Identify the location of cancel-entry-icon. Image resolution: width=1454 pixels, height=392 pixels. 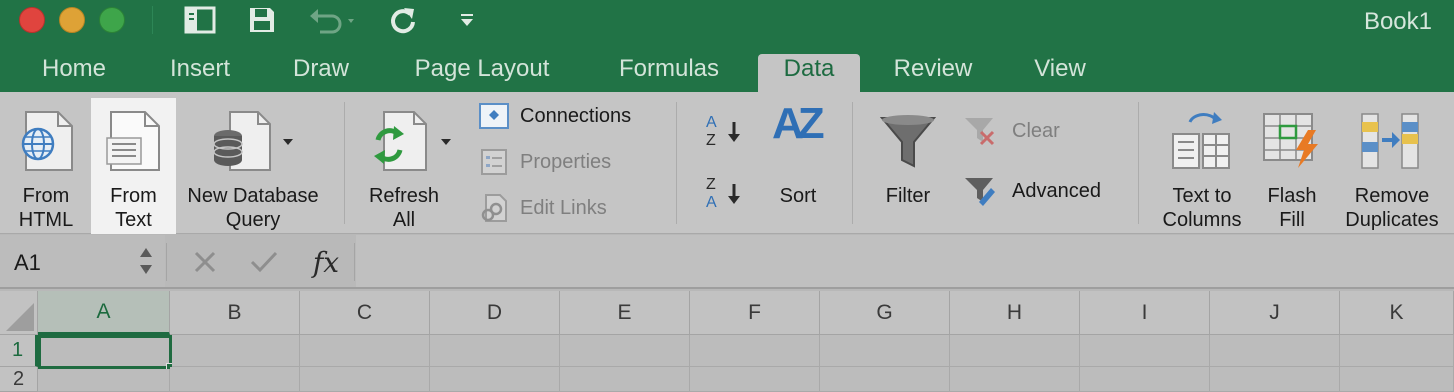
(205, 262).